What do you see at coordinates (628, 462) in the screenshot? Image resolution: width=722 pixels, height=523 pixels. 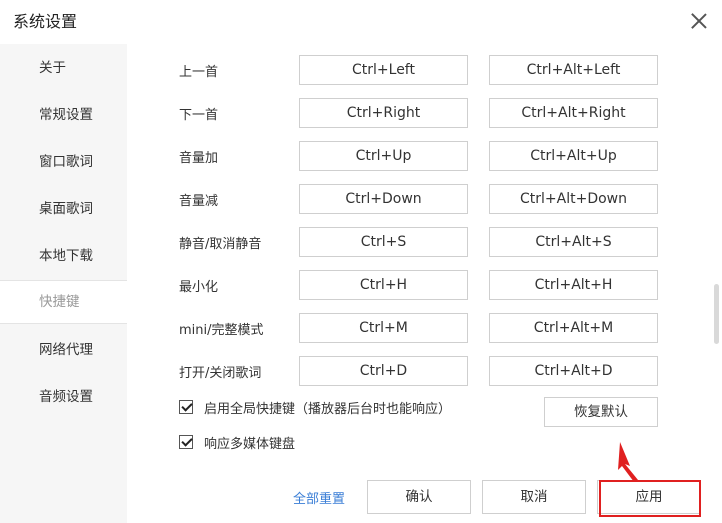 I see `pointer-arrow-icon` at bounding box center [628, 462].